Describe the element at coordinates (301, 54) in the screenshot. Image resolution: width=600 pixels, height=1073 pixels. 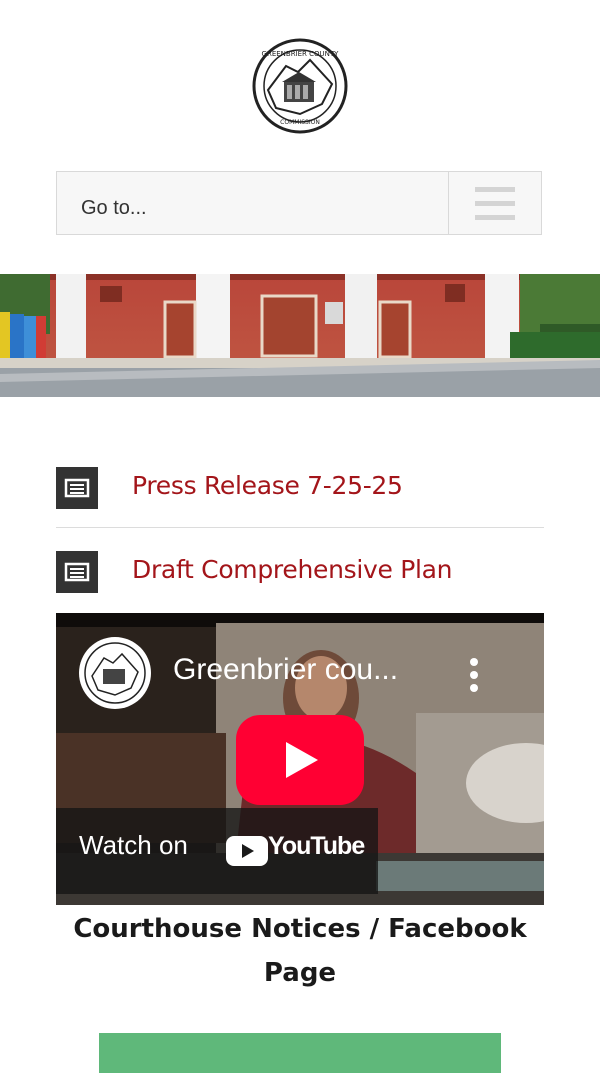
I see `svg-text: GREENBRIER COUNTY` at that location.